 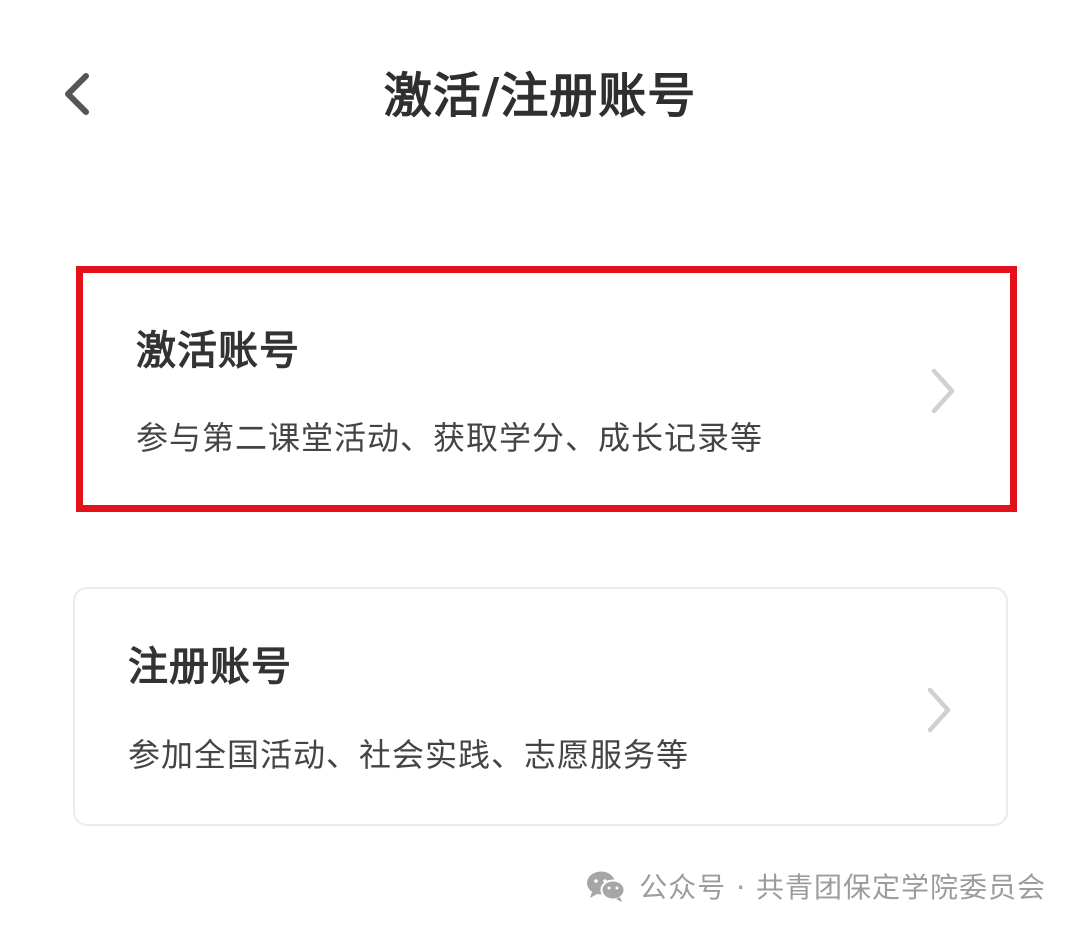 What do you see at coordinates (409, 755) in the screenshot?
I see `card-description: 参加全国活动、社会实践、志愿服务等` at bounding box center [409, 755].